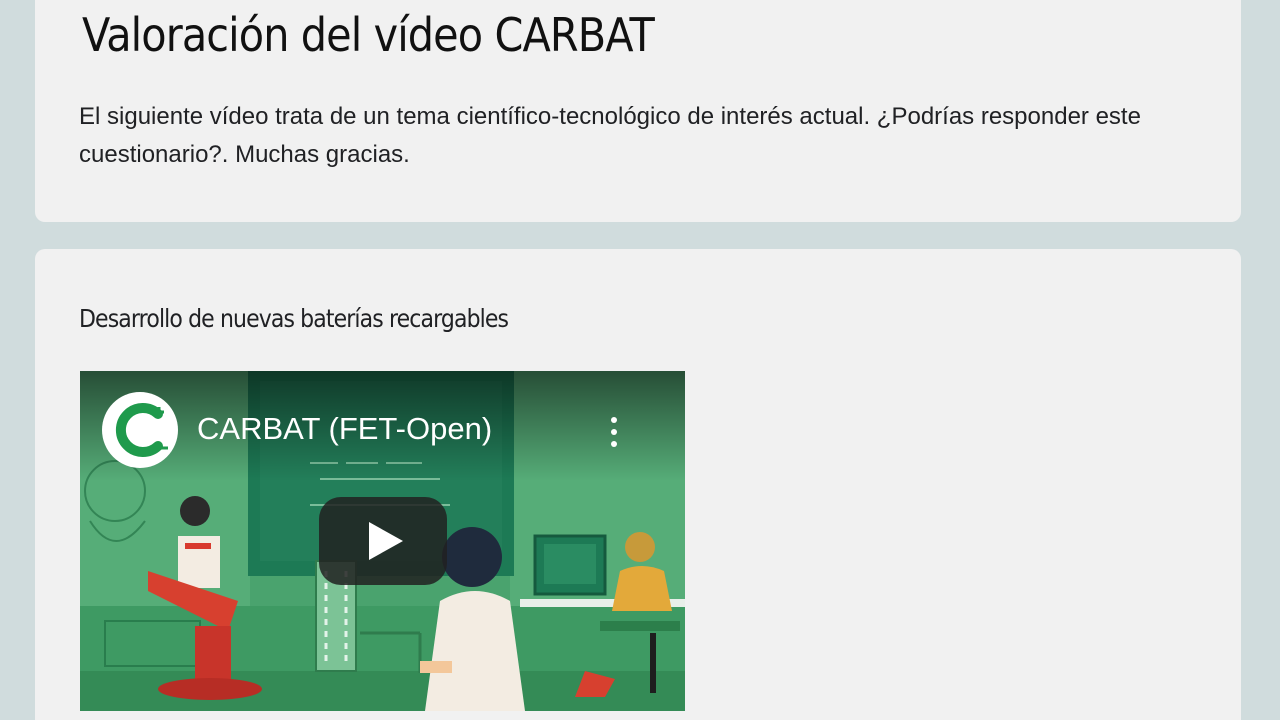 The width and height of the screenshot is (1280, 720). I want to click on video-title: CARBAT (FET-Open), so click(344, 429).